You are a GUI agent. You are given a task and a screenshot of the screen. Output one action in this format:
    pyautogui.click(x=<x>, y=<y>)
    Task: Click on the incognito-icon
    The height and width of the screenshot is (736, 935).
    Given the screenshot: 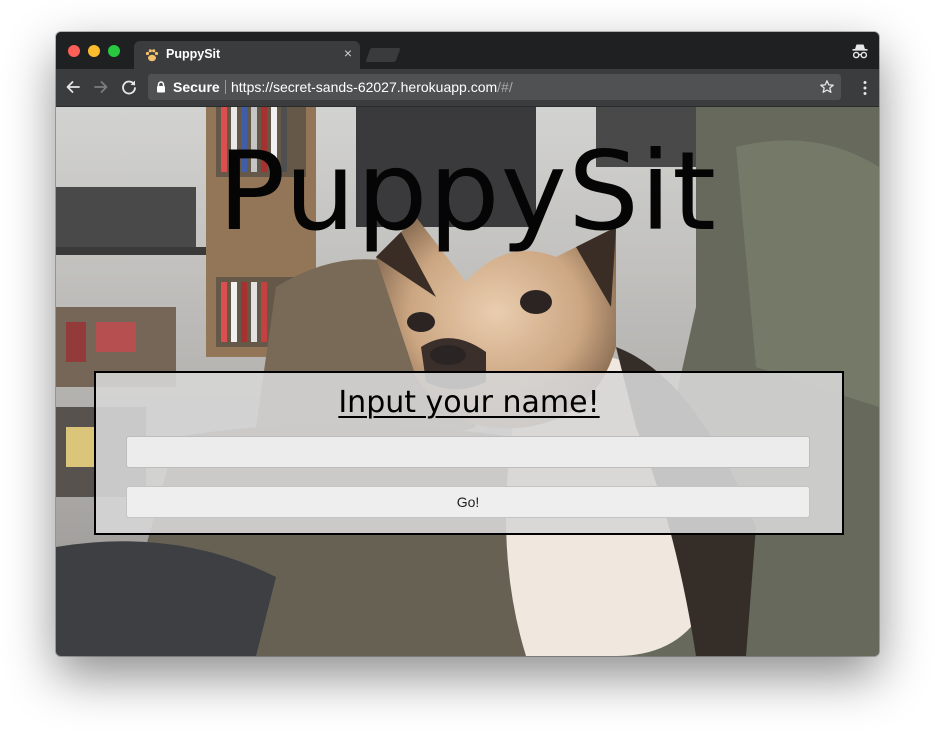 What is the action you would take?
    pyautogui.click(x=860, y=51)
    